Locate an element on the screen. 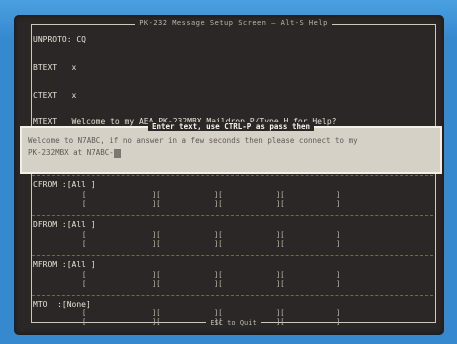  dialog-line-2: PK-232MBX at N7ABC- is located at coordinates (231, 153).